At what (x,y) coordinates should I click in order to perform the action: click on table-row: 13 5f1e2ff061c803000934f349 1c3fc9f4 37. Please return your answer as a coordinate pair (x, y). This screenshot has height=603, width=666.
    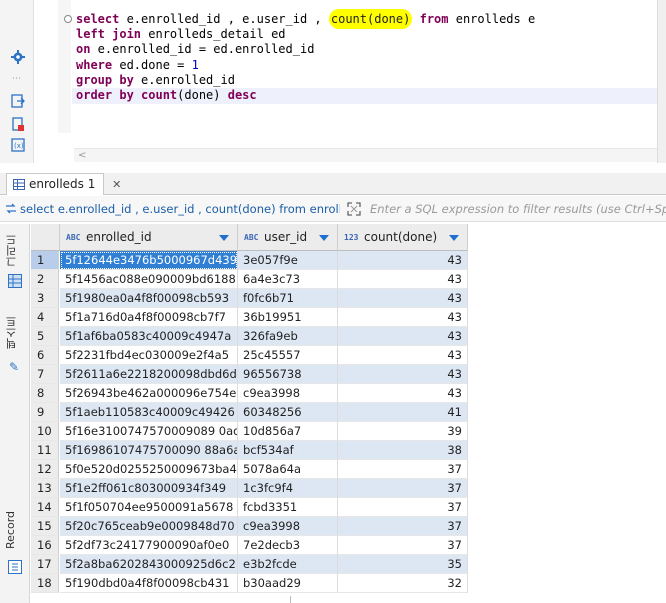
    Looking at the image, I should click on (249, 488).